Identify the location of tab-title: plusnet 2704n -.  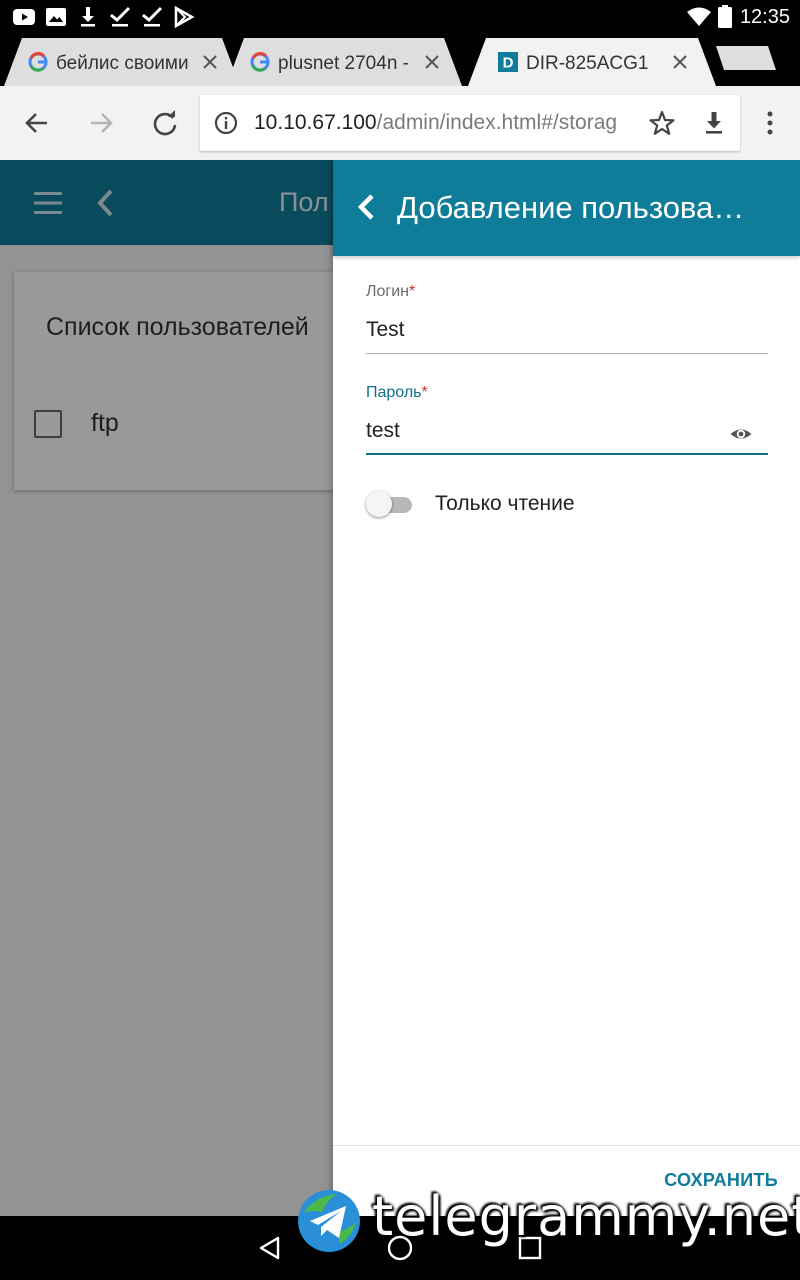
(343, 63).